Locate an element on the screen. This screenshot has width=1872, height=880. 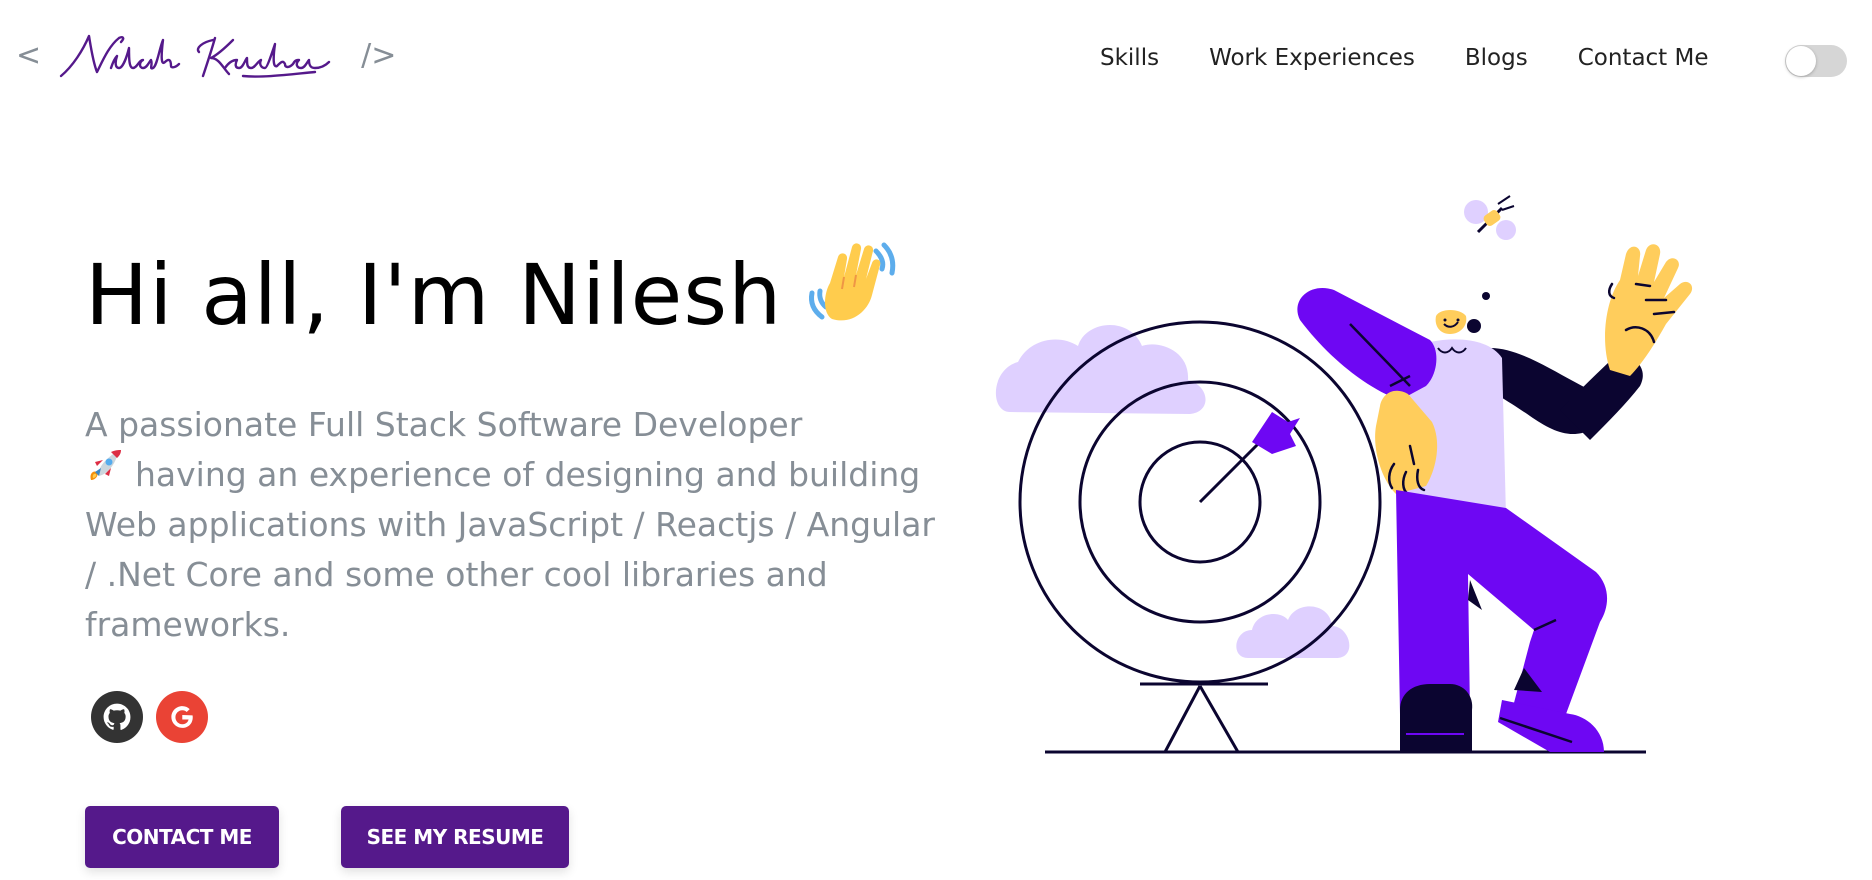
nav-skills: Skills is located at coordinates (1129, 58).